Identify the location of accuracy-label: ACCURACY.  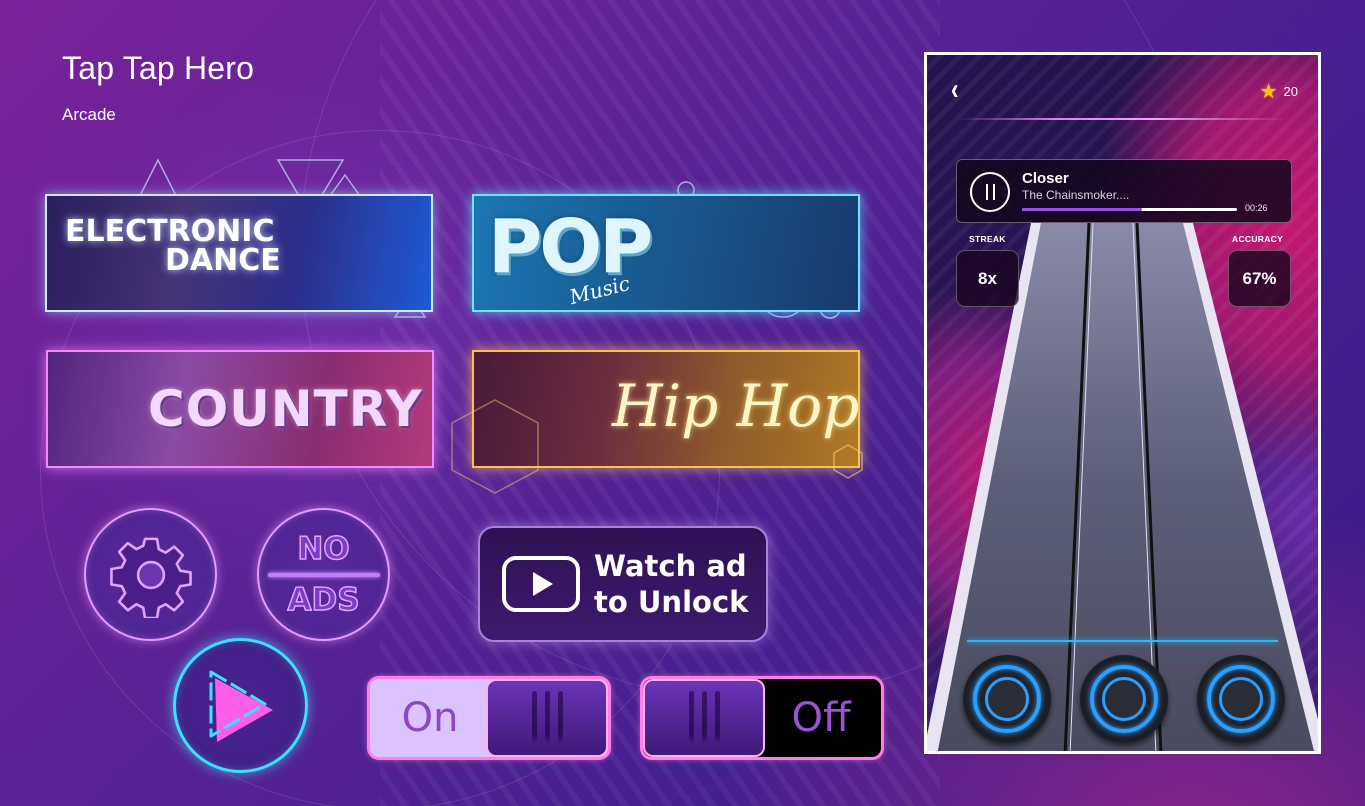
(1258, 239).